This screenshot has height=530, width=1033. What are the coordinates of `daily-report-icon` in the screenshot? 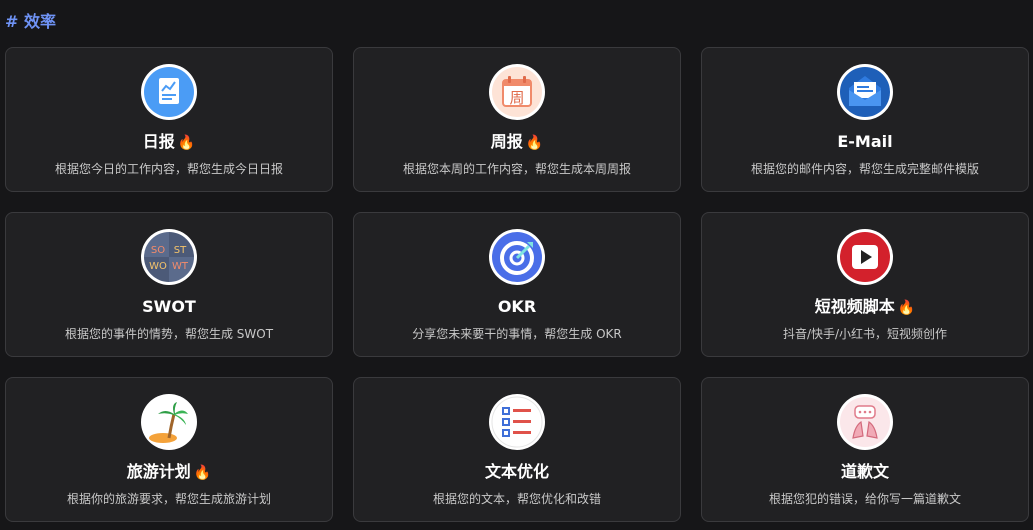 It's located at (169, 92).